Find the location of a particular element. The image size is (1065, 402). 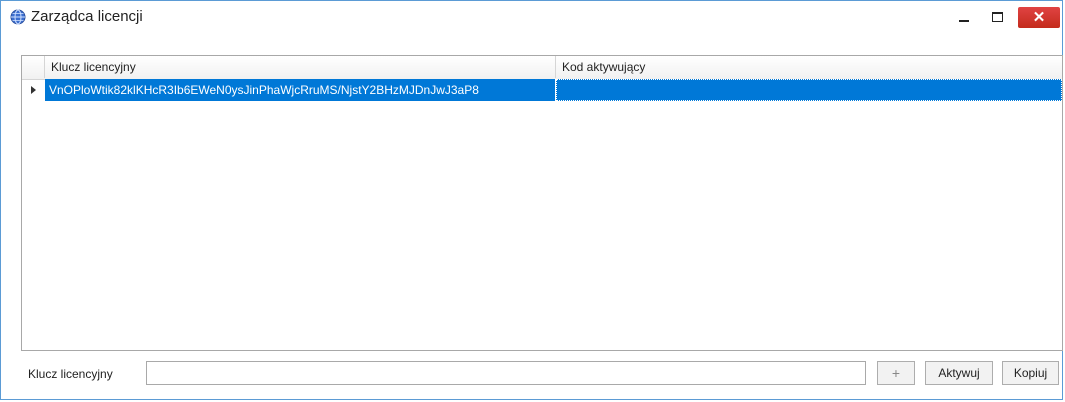

footer-bar: Klucz licencyjny + Aktywuj Kopiuj is located at coordinates (531, 375).